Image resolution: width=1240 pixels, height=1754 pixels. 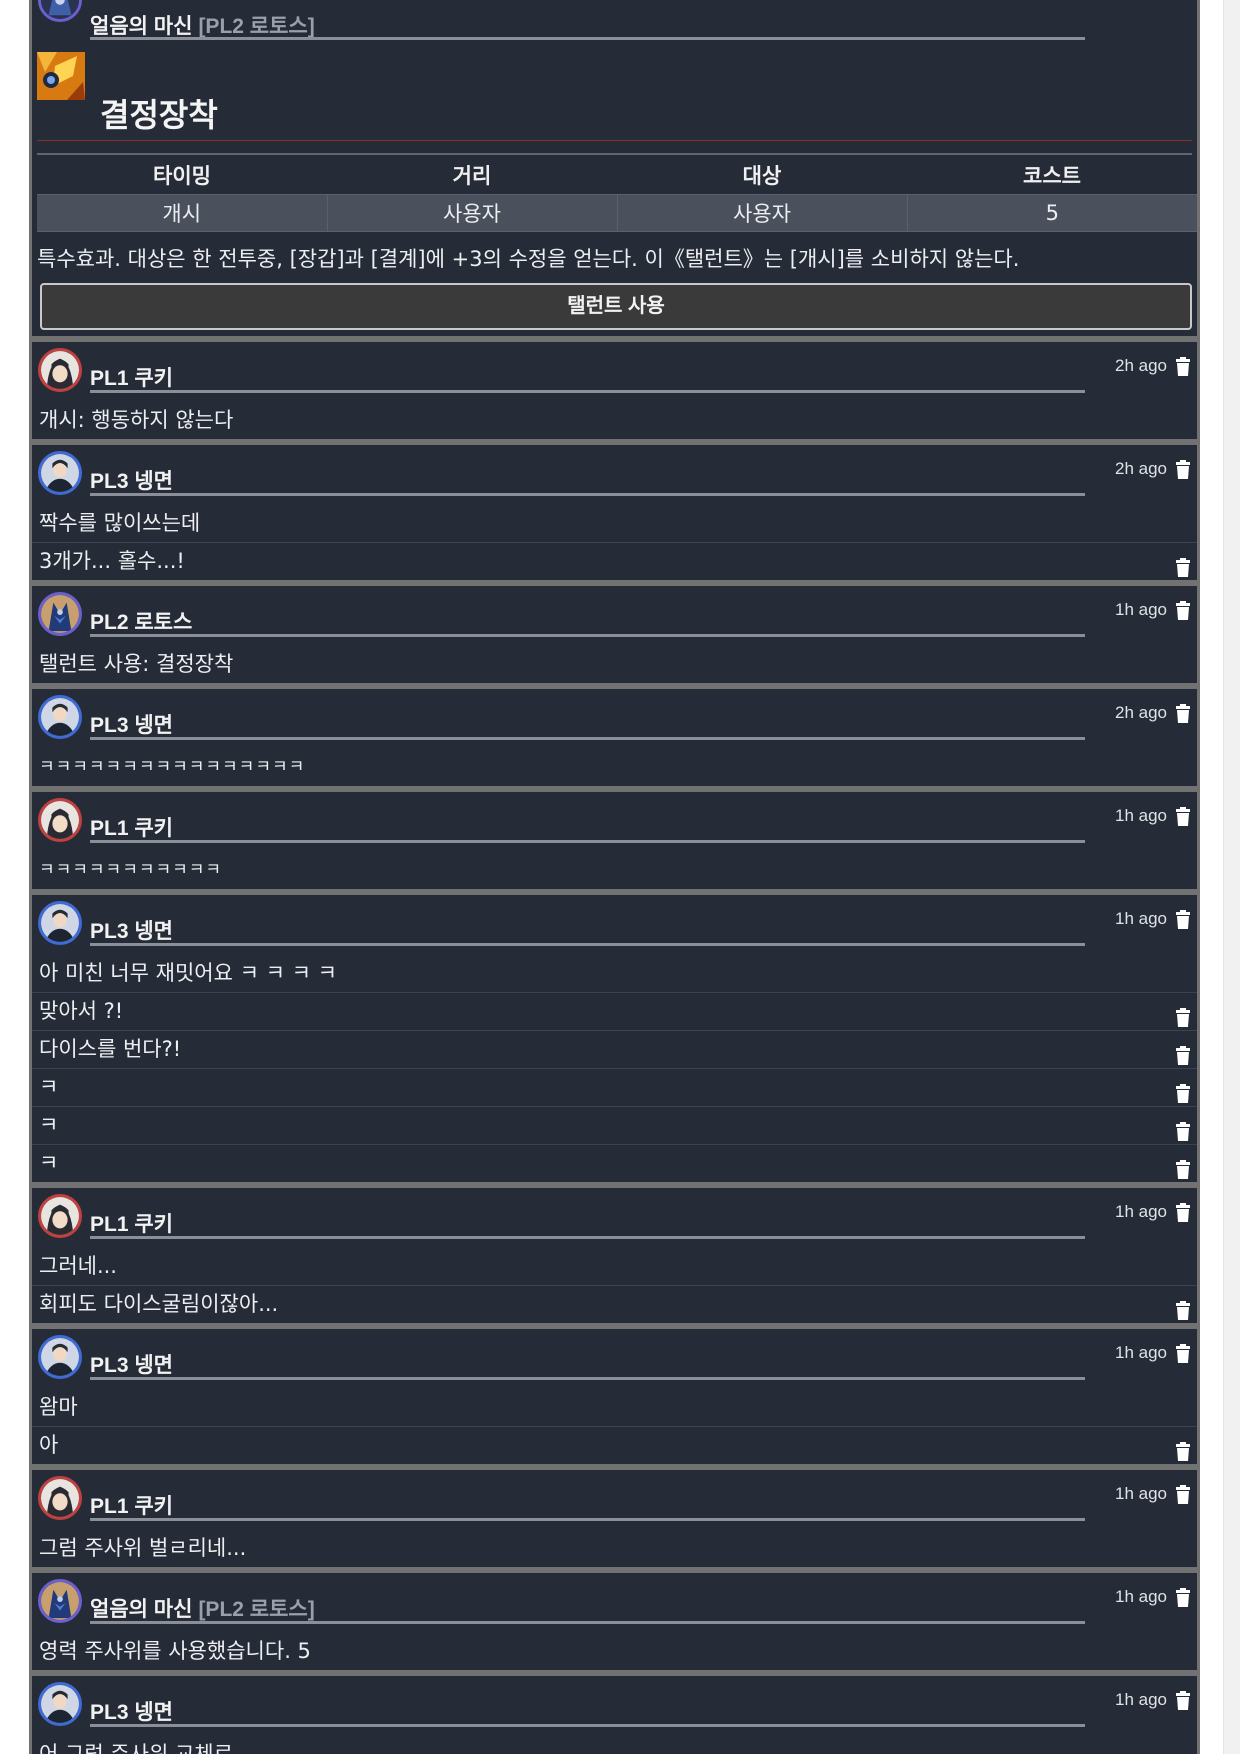 I want to click on message-line: ㅋ, so click(x=614, y=1087).